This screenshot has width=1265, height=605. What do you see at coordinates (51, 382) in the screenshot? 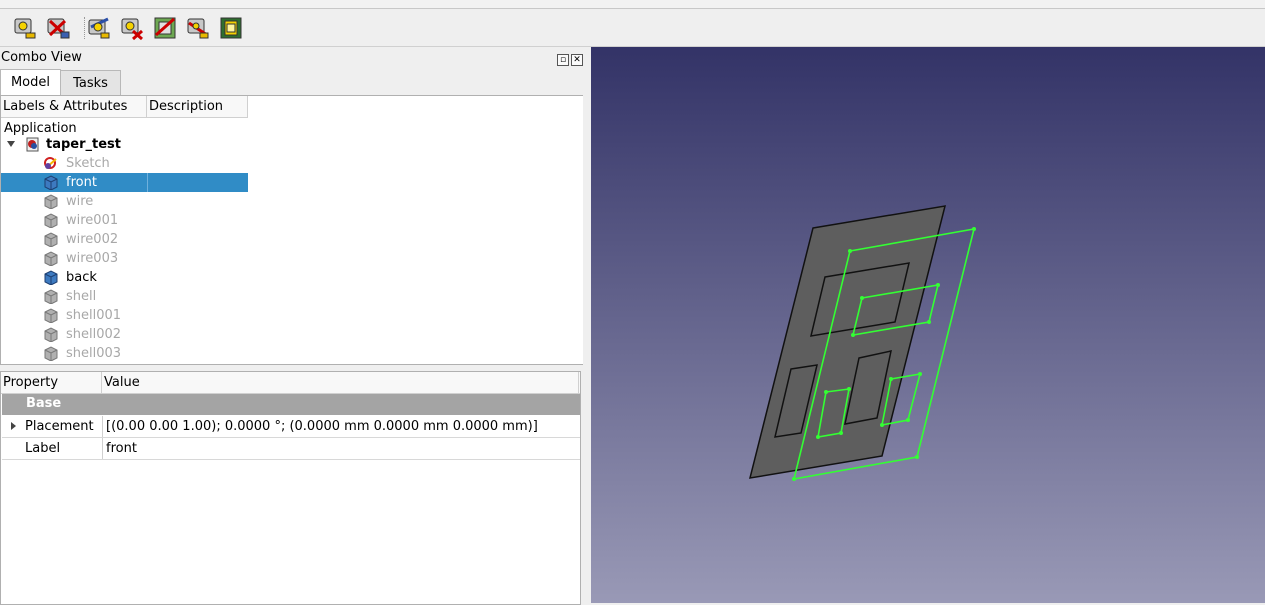
I see `header-property: Property` at bounding box center [51, 382].